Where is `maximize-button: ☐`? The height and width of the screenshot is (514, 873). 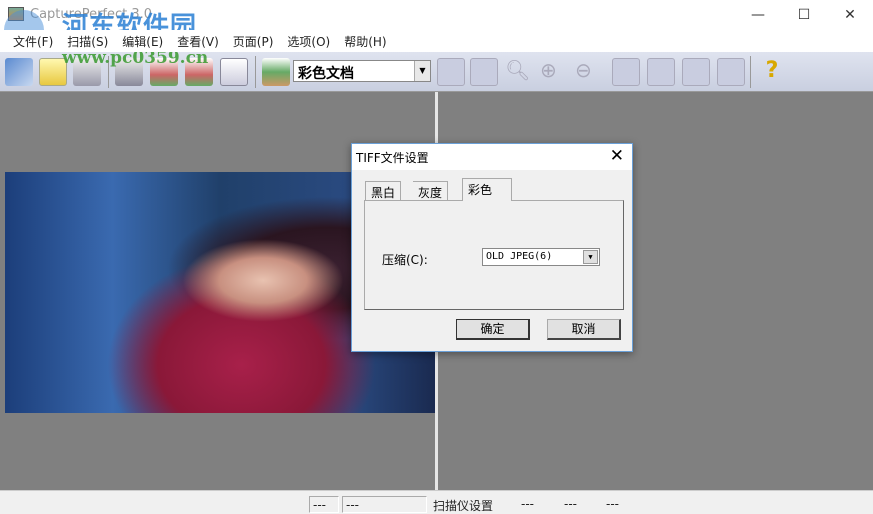 maximize-button: ☐ is located at coordinates (804, 15).